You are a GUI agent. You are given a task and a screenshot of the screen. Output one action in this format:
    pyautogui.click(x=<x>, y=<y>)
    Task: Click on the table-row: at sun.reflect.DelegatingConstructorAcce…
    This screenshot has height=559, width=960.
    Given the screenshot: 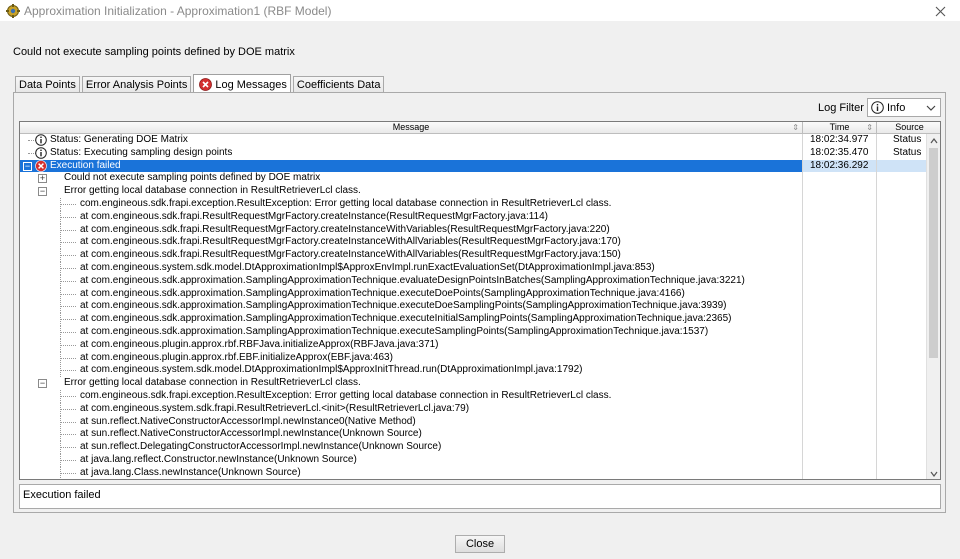 What is the action you would take?
    pyautogui.click(x=474, y=447)
    